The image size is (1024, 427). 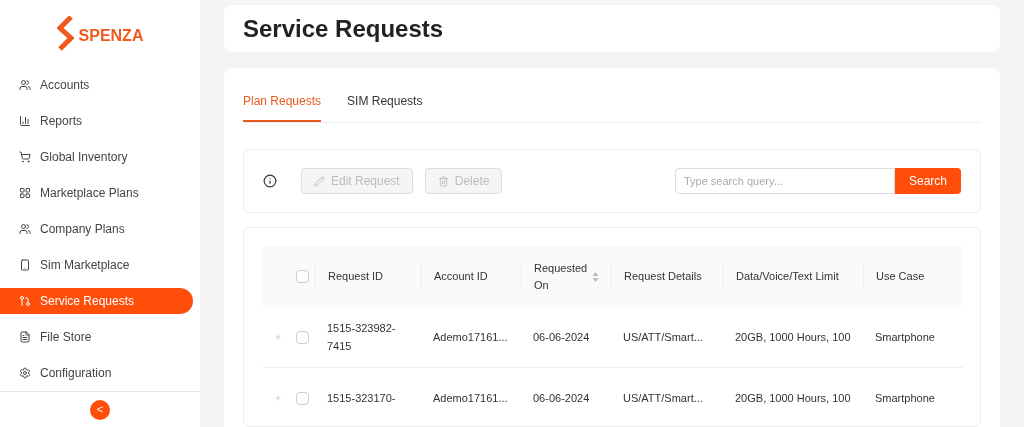 What do you see at coordinates (356, 276) in the screenshot?
I see `column-header: Request ID` at bounding box center [356, 276].